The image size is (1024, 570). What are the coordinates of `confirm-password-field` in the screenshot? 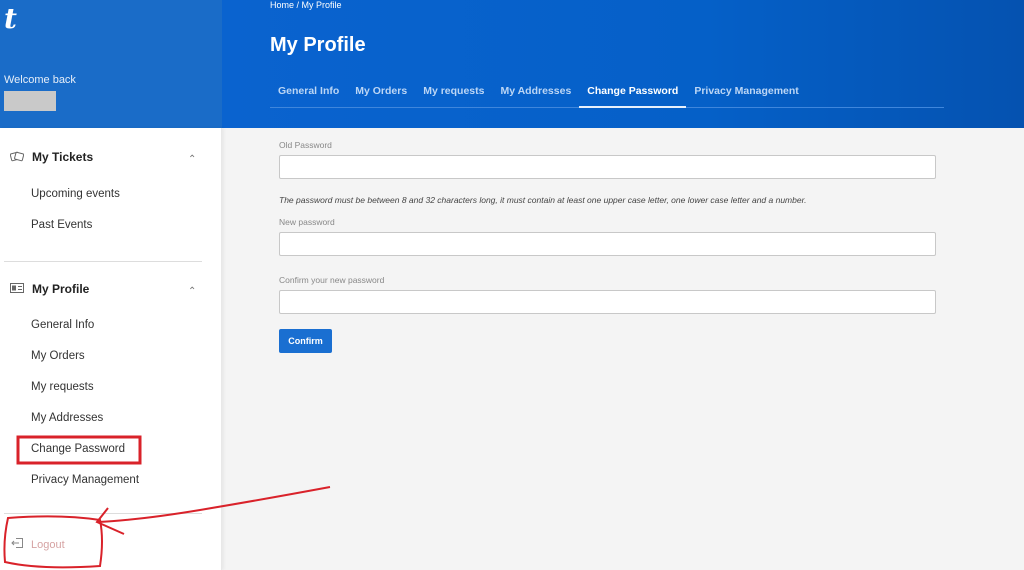 It's located at (607, 302).